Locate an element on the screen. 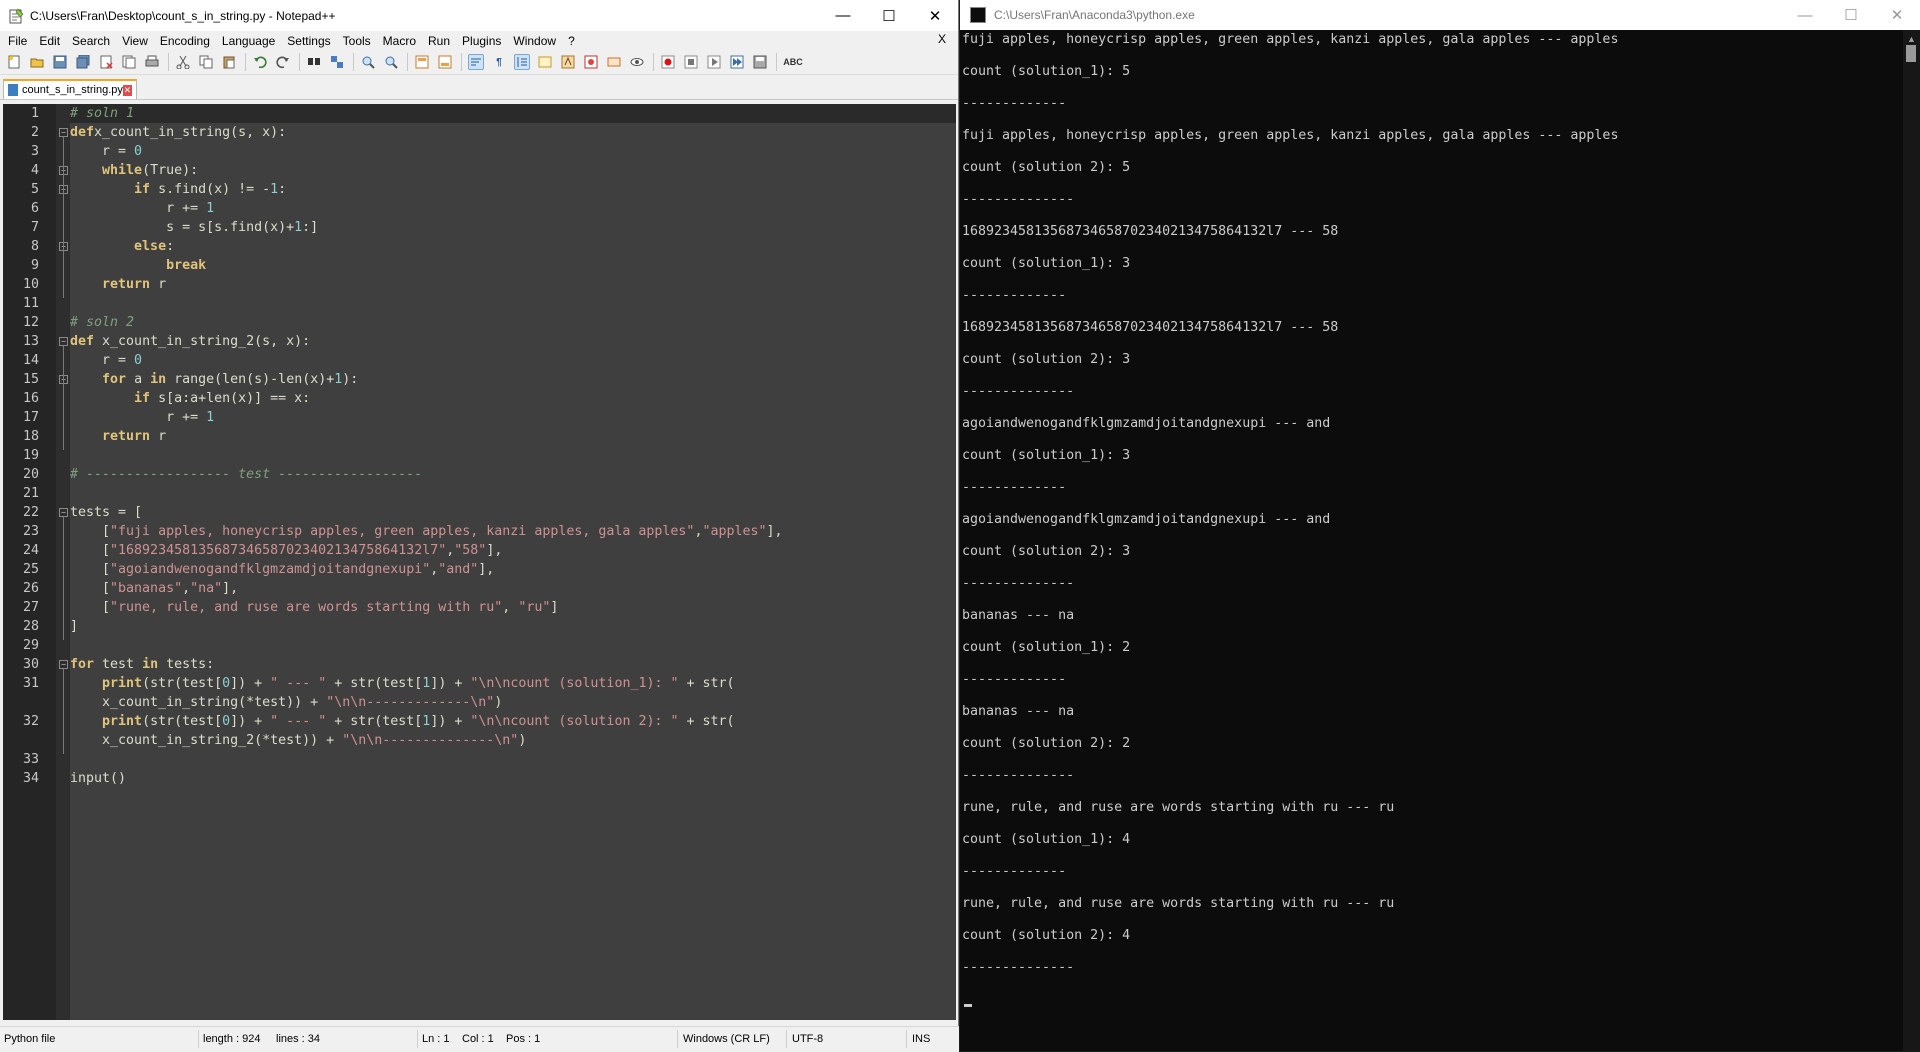 The height and width of the screenshot is (1052, 1920). fold-margin: −−−−−−−− is located at coordinates (63, 562).